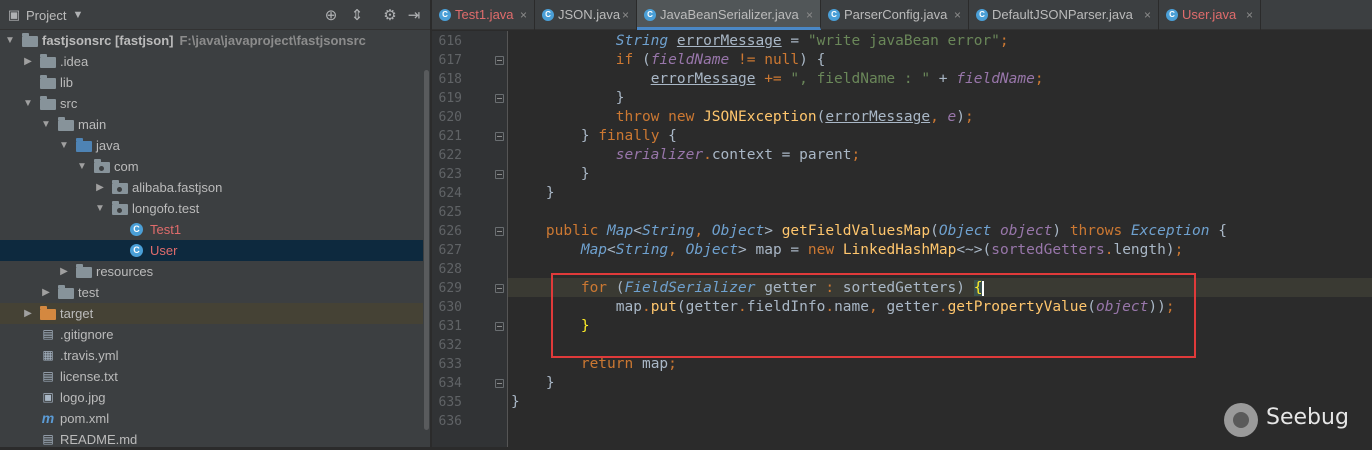 This screenshot has height=450, width=1372. I want to click on tree-item: ▼ src, so click(211, 103).